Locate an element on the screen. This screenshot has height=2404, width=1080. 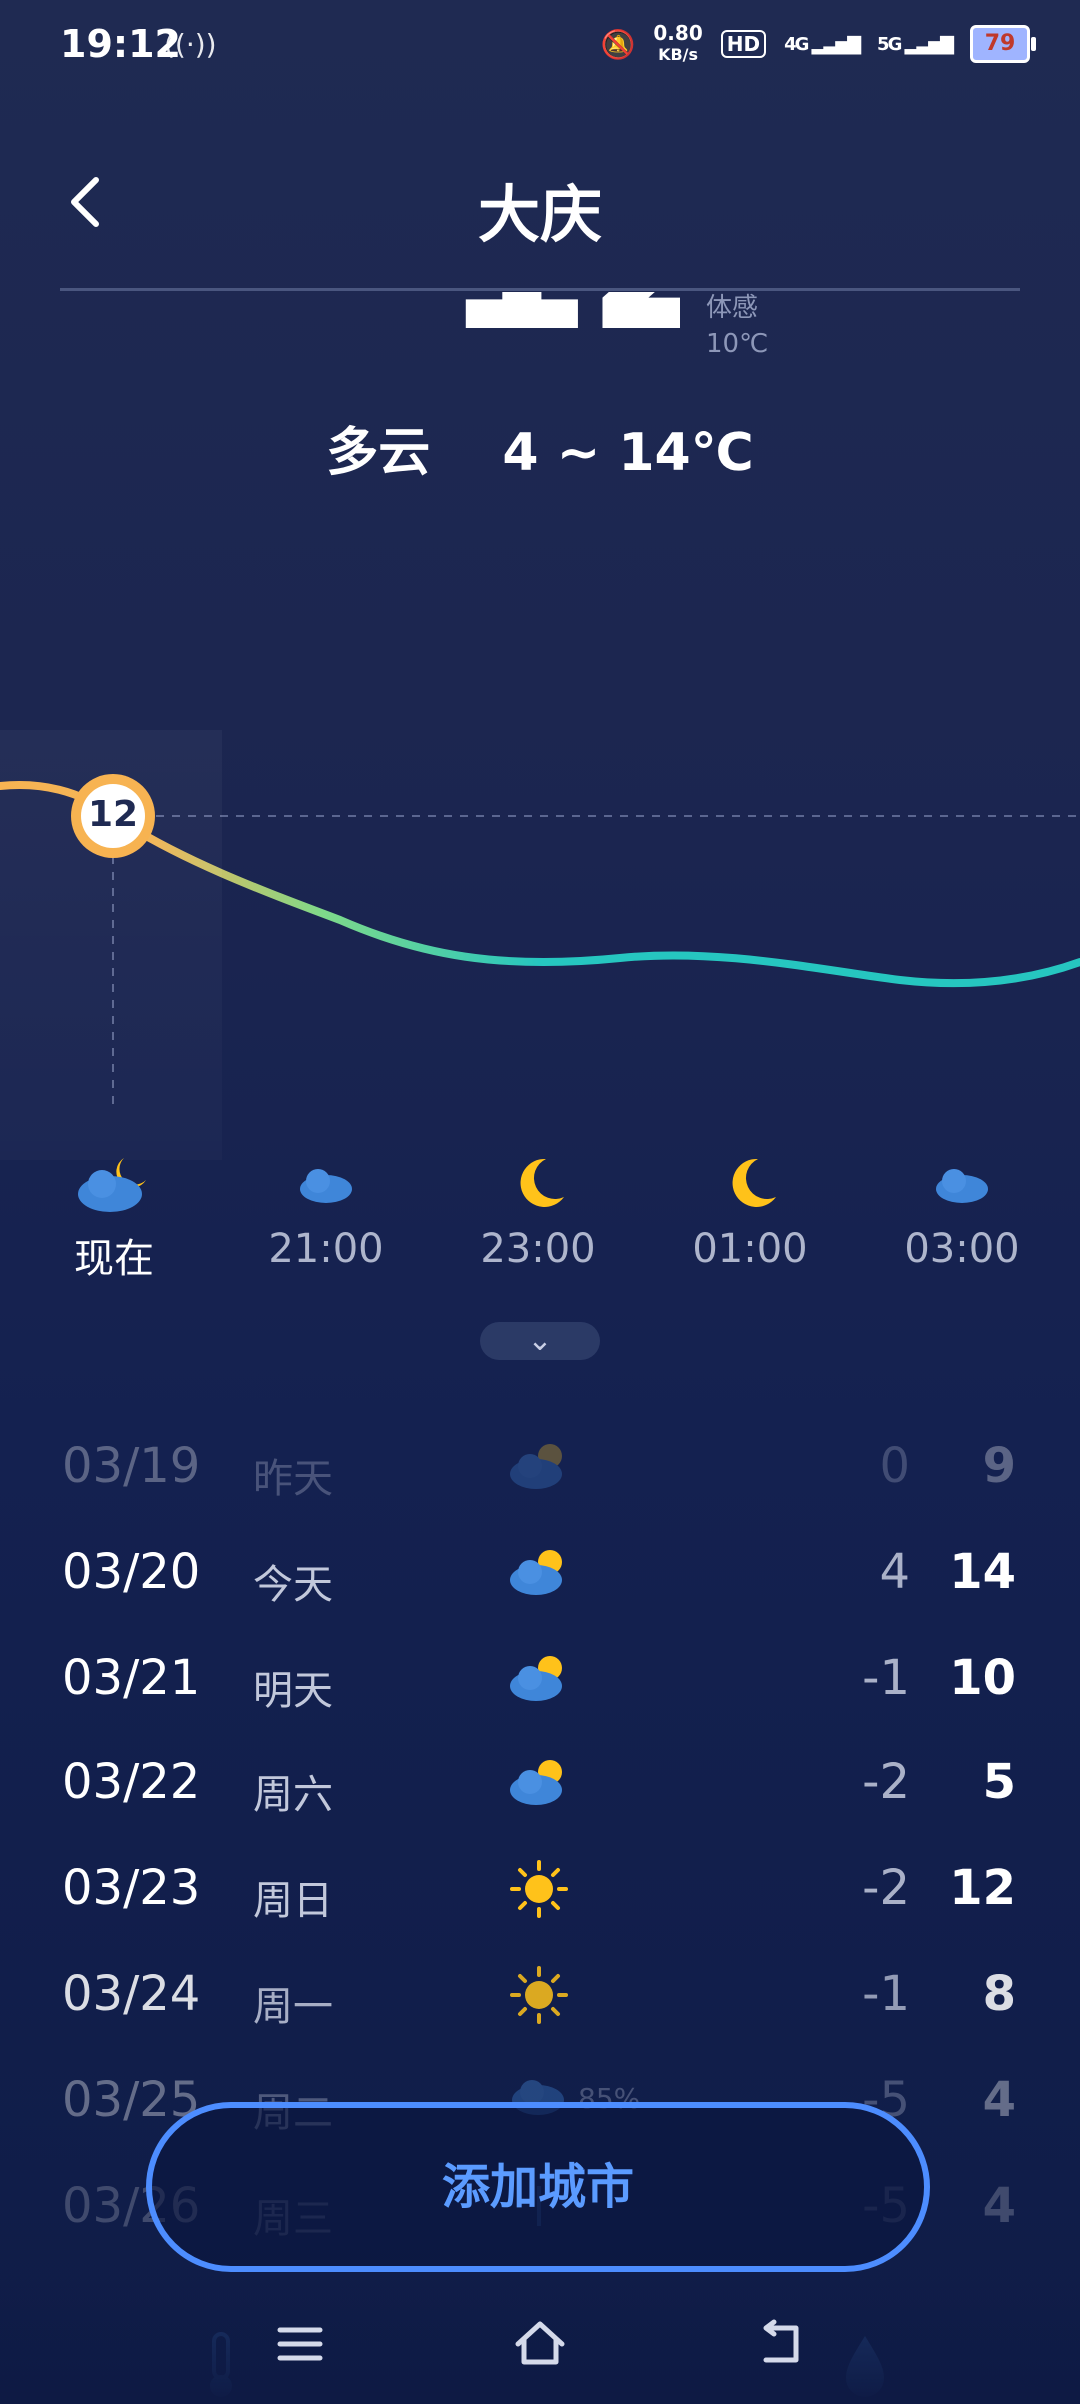
daily-row: 03/24 周一 -1 8 is located at coordinates (540, 1998).